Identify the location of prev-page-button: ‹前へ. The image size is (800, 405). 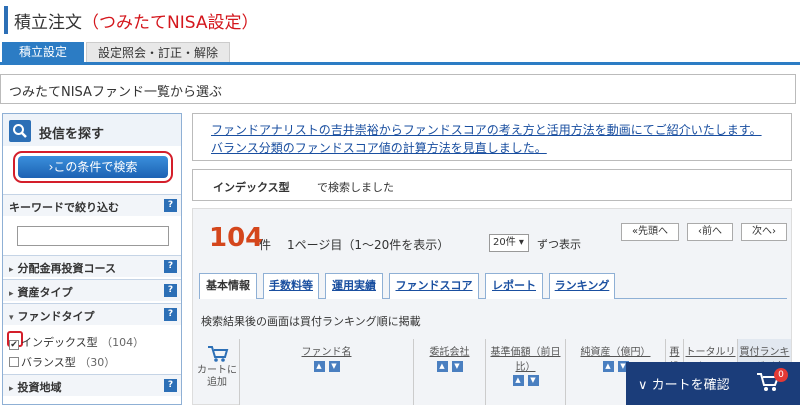
(710, 232).